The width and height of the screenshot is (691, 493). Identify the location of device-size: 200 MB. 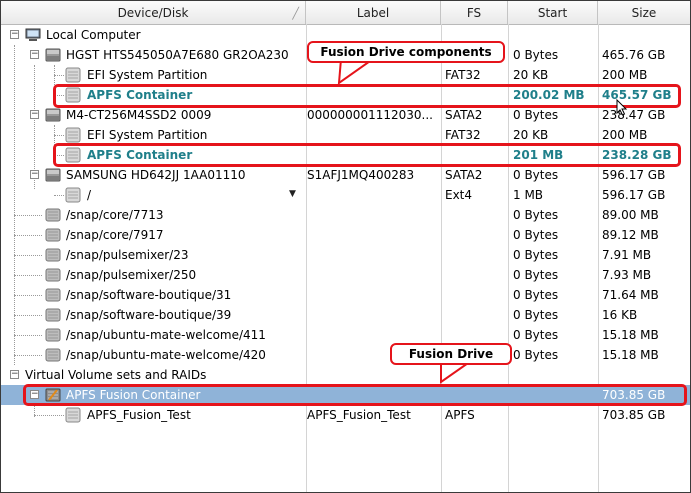
(625, 75).